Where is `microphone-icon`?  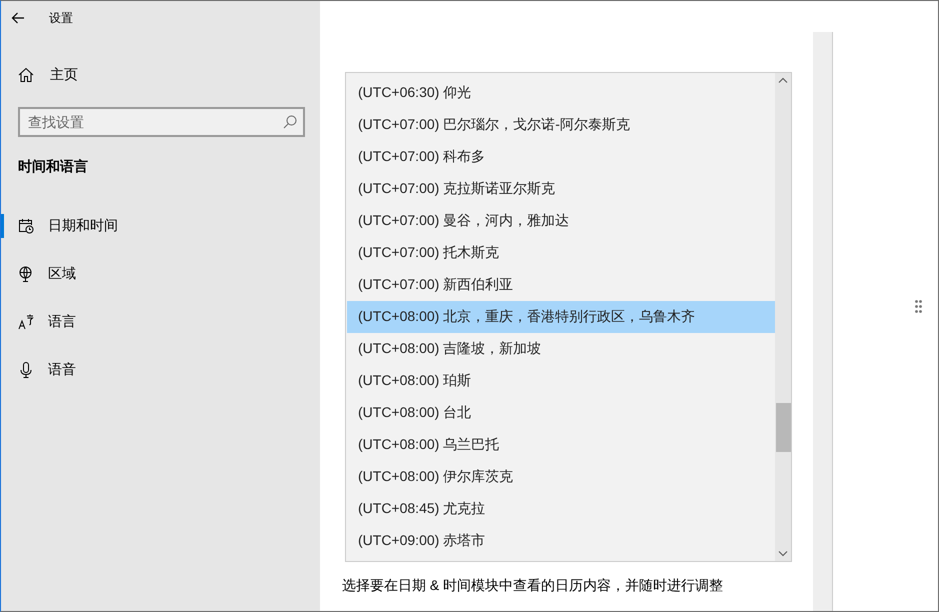
microphone-icon is located at coordinates (26, 370).